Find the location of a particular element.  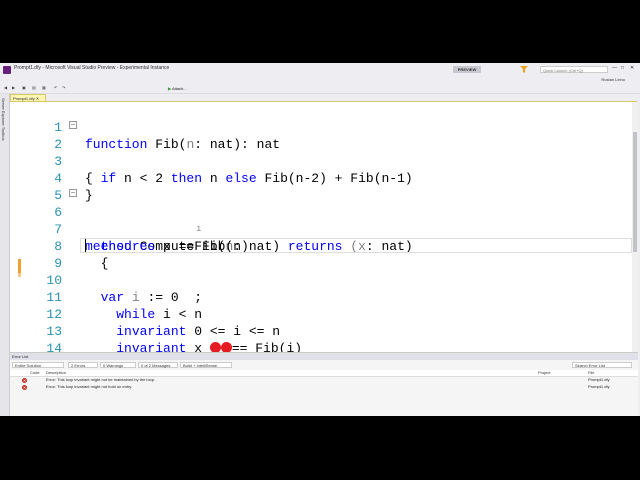

quick-launch-input: Quick Launch (Ctrl+Q) is located at coordinates (574, 69).